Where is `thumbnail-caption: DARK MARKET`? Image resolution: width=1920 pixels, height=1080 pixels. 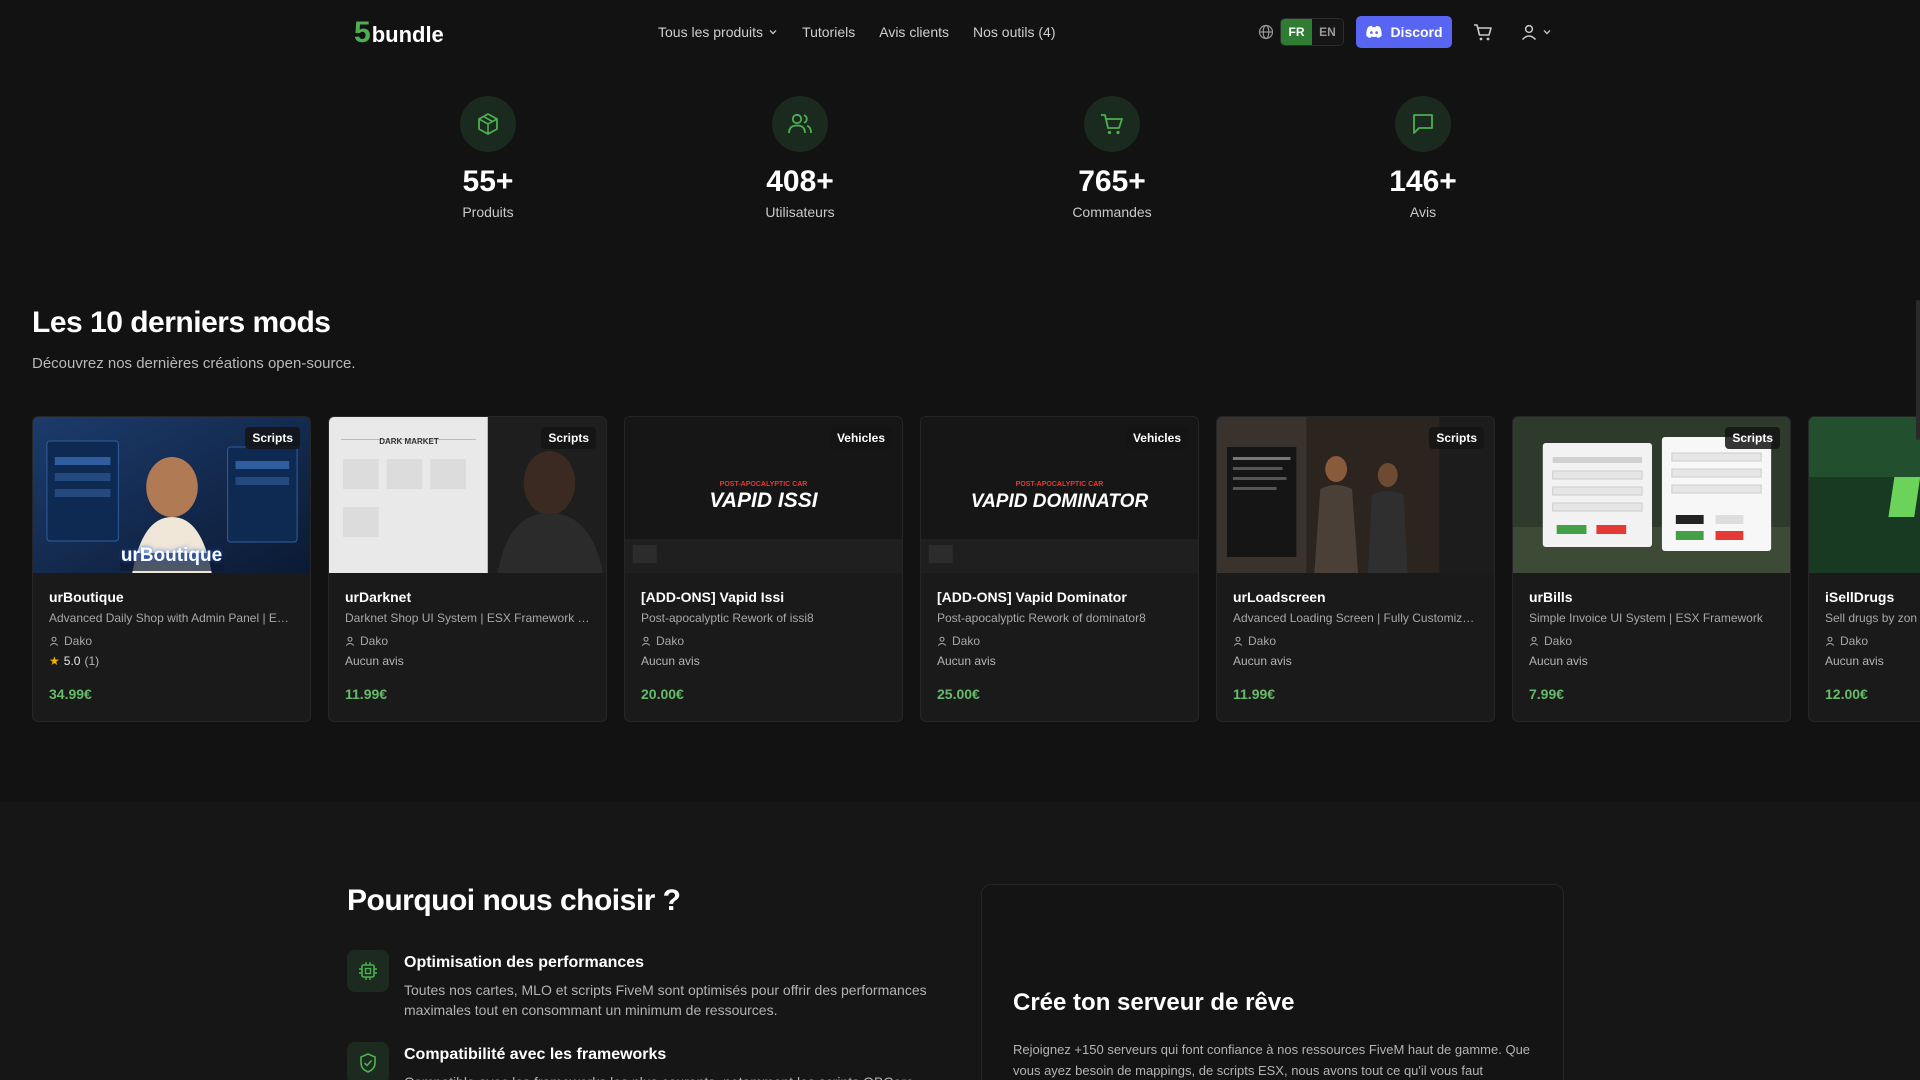
thumbnail-caption: DARK MARKET is located at coordinates (409, 441).